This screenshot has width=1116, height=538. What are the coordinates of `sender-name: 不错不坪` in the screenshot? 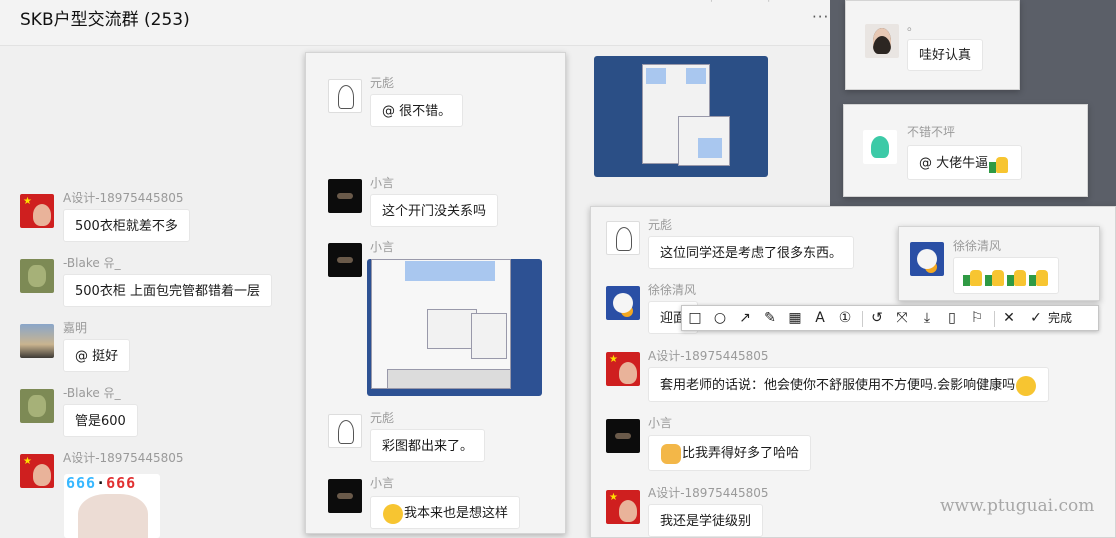 It's located at (931, 132).